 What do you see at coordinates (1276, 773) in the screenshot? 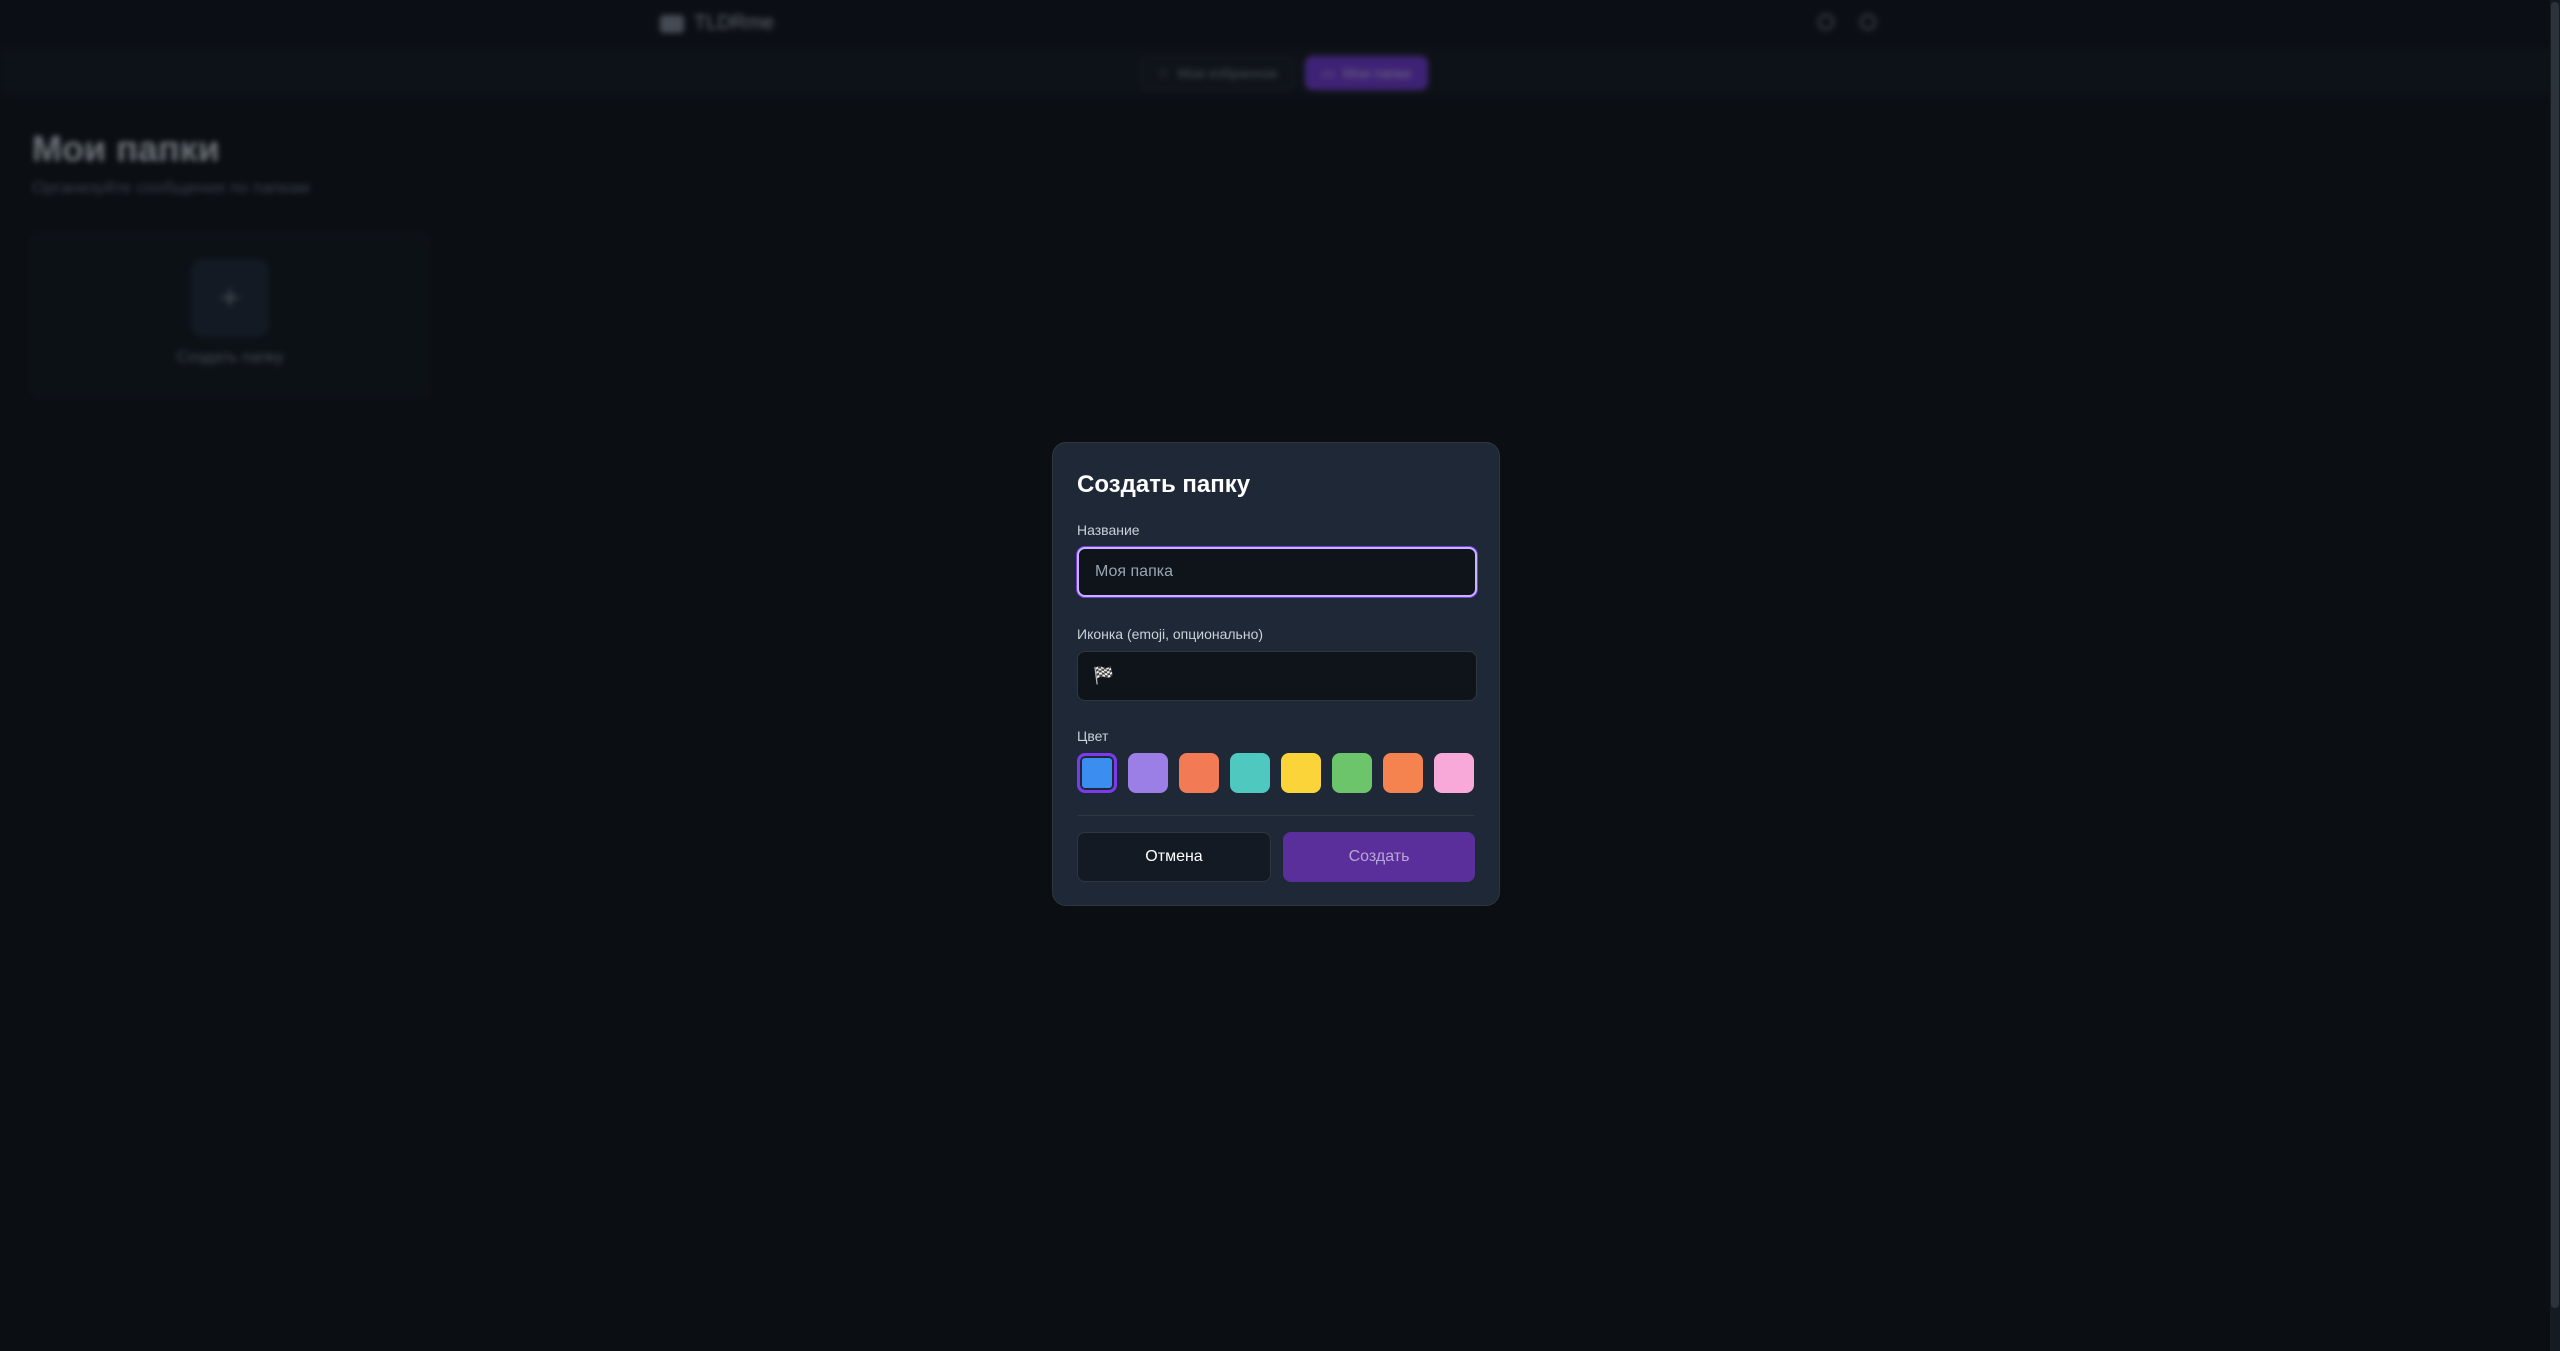
I see `color-picker` at bounding box center [1276, 773].